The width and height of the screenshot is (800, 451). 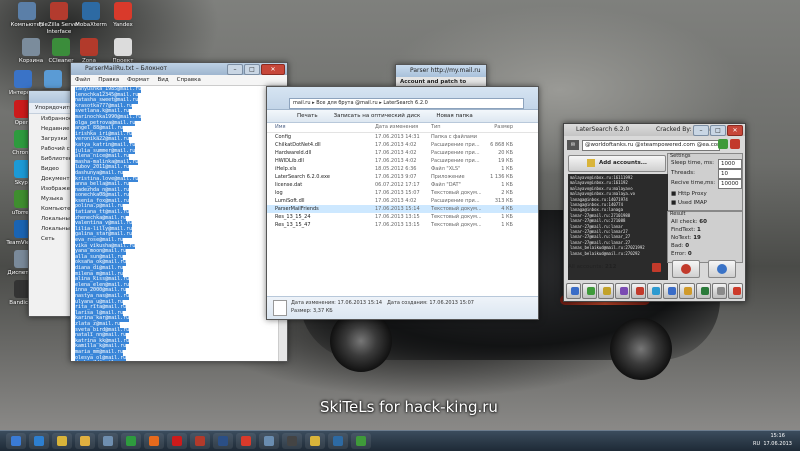 What do you see at coordinates (123, 15) in the screenshot?
I see `desktop-shortcut: Yandex` at bounding box center [123, 15].